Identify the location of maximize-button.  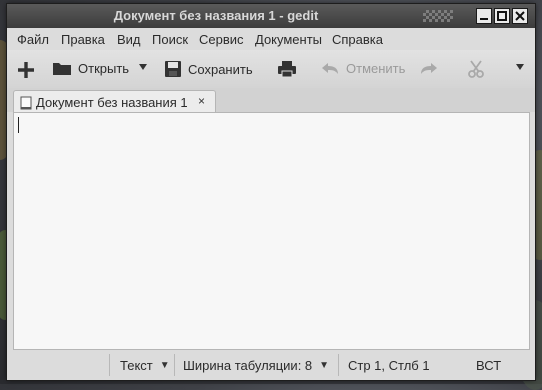
(502, 16).